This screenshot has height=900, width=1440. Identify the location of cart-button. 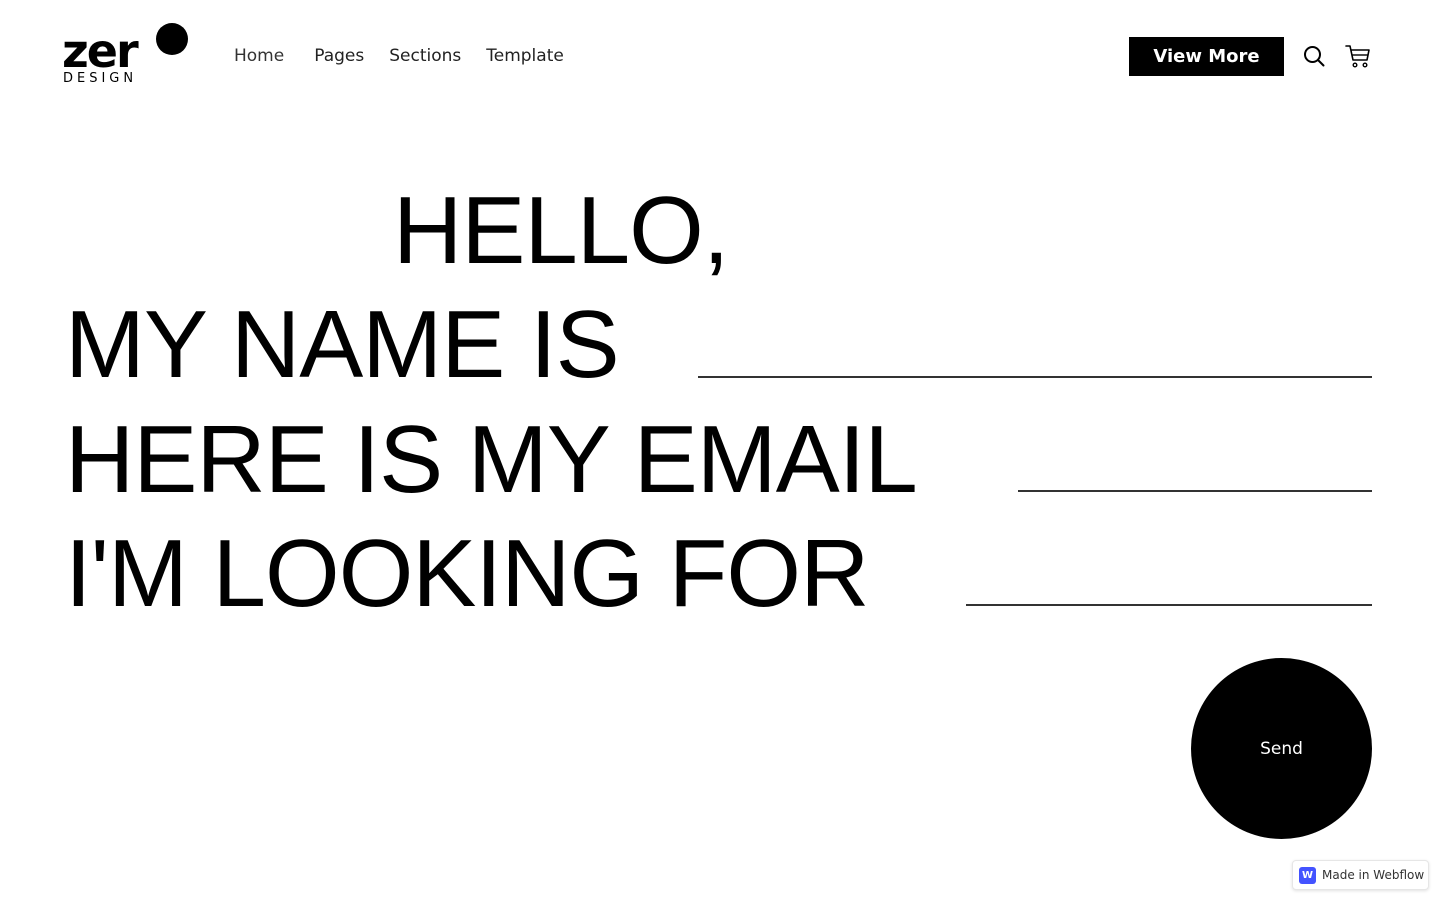
(1358, 56).